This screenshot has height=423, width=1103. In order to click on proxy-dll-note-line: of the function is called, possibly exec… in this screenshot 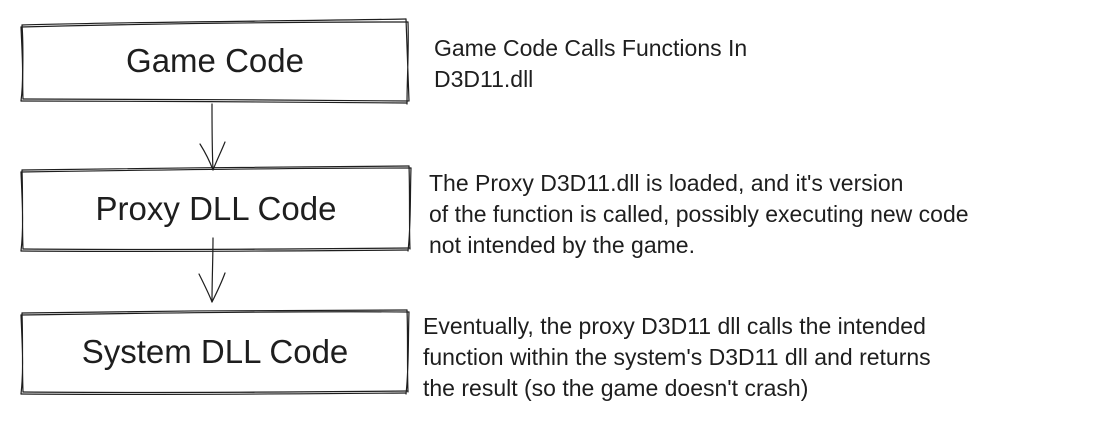, I will do `click(699, 214)`.